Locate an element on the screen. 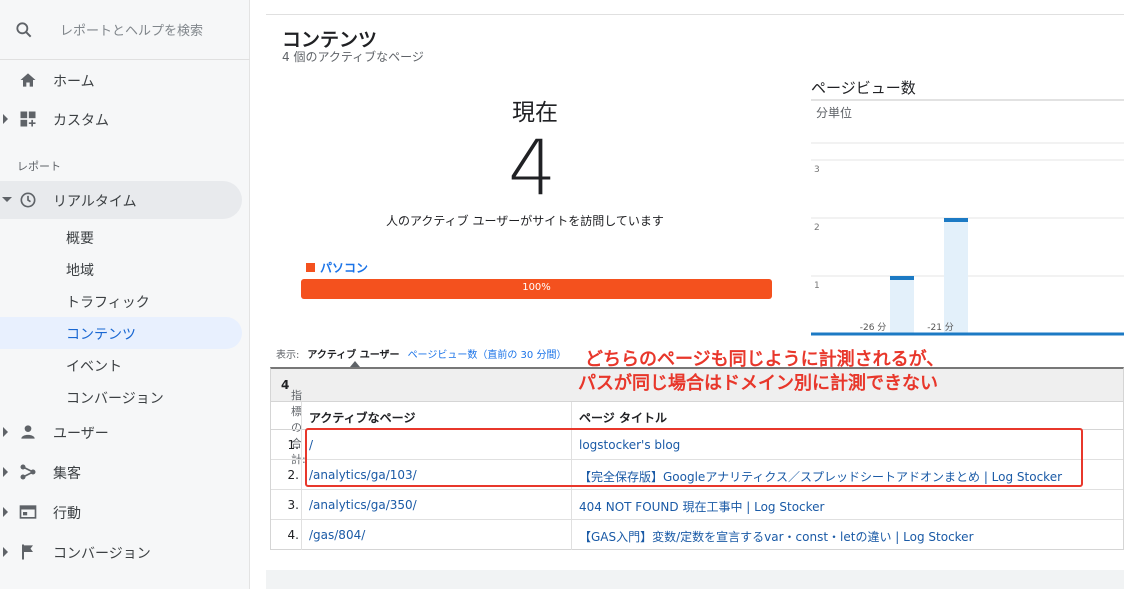  page-path-link: /analytics/ga/350/ is located at coordinates (363, 505).